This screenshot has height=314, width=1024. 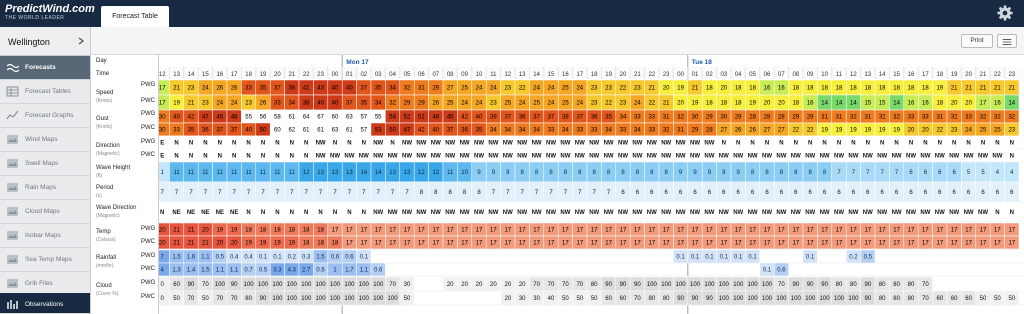 What do you see at coordinates (45, 140) in the screenshot?
I see `sidebar-item-wind-maps: Wind Maps` at bounding box center [45, 140].